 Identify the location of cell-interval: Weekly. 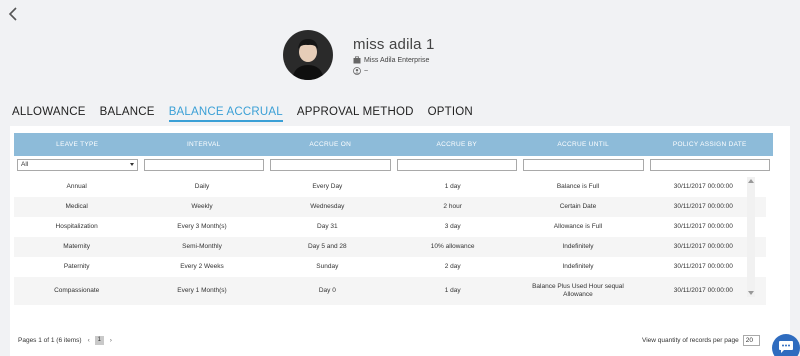
(202, 206).